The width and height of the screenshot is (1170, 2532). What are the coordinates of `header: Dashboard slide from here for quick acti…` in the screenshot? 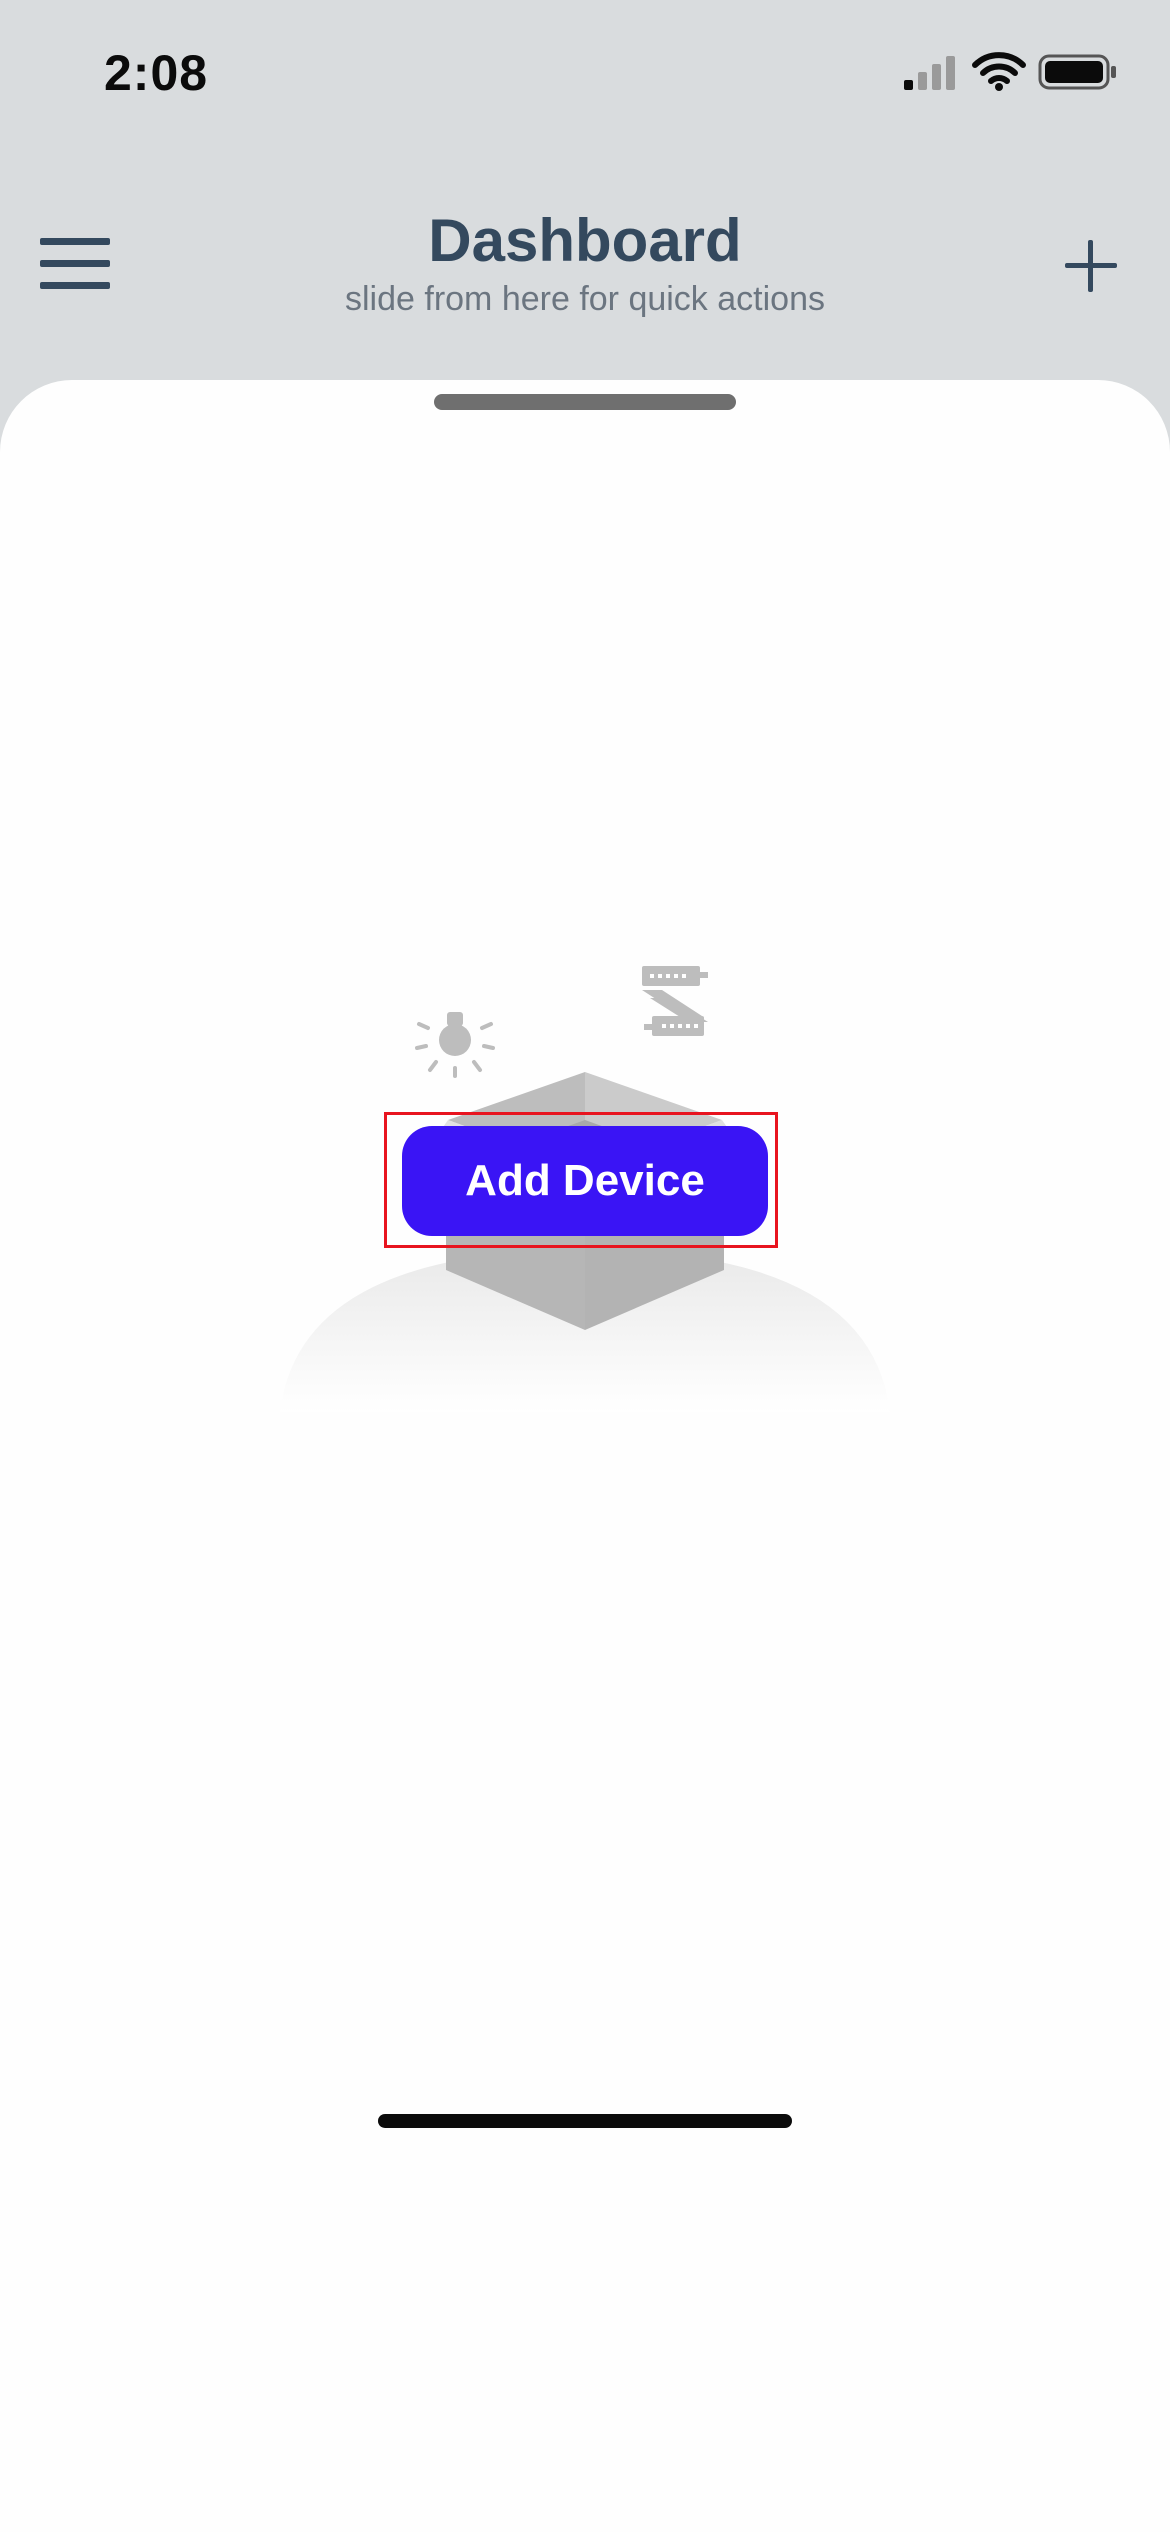 It's located at (585, 260).